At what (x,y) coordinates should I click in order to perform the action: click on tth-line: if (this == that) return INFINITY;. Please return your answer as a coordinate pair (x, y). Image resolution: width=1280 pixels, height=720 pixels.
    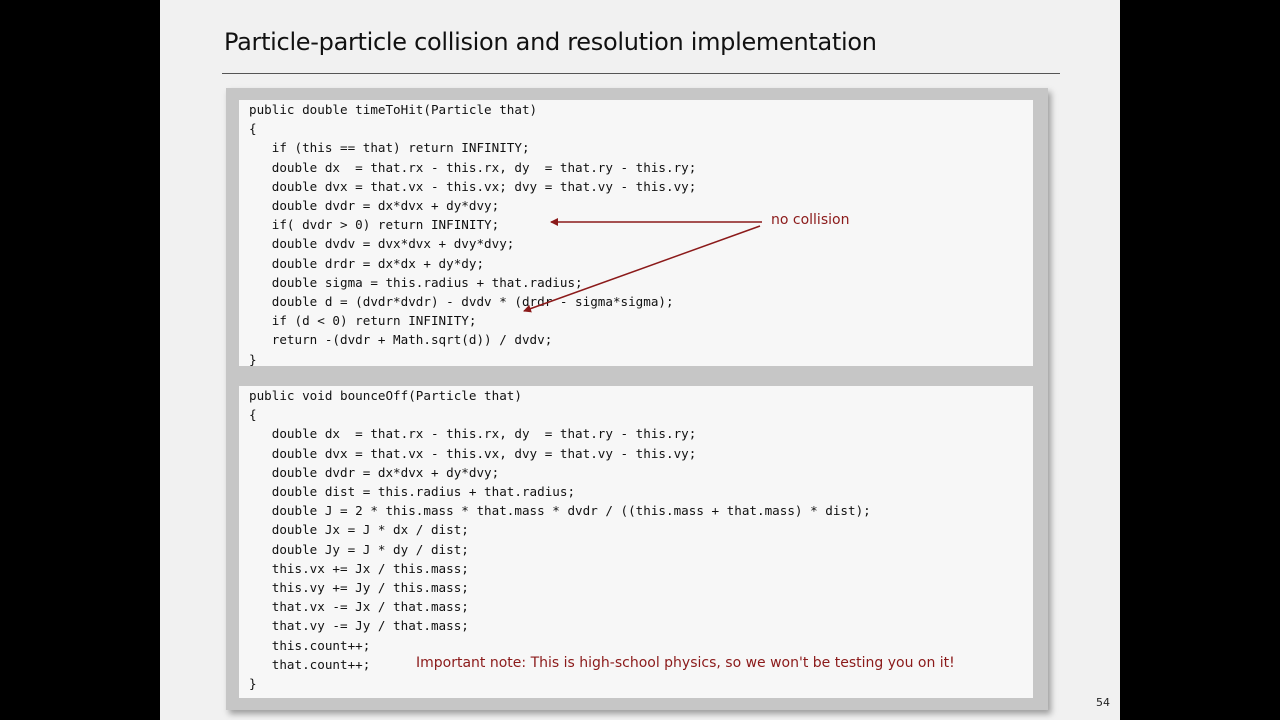
    Looking at the image, I should click on (389, 148).